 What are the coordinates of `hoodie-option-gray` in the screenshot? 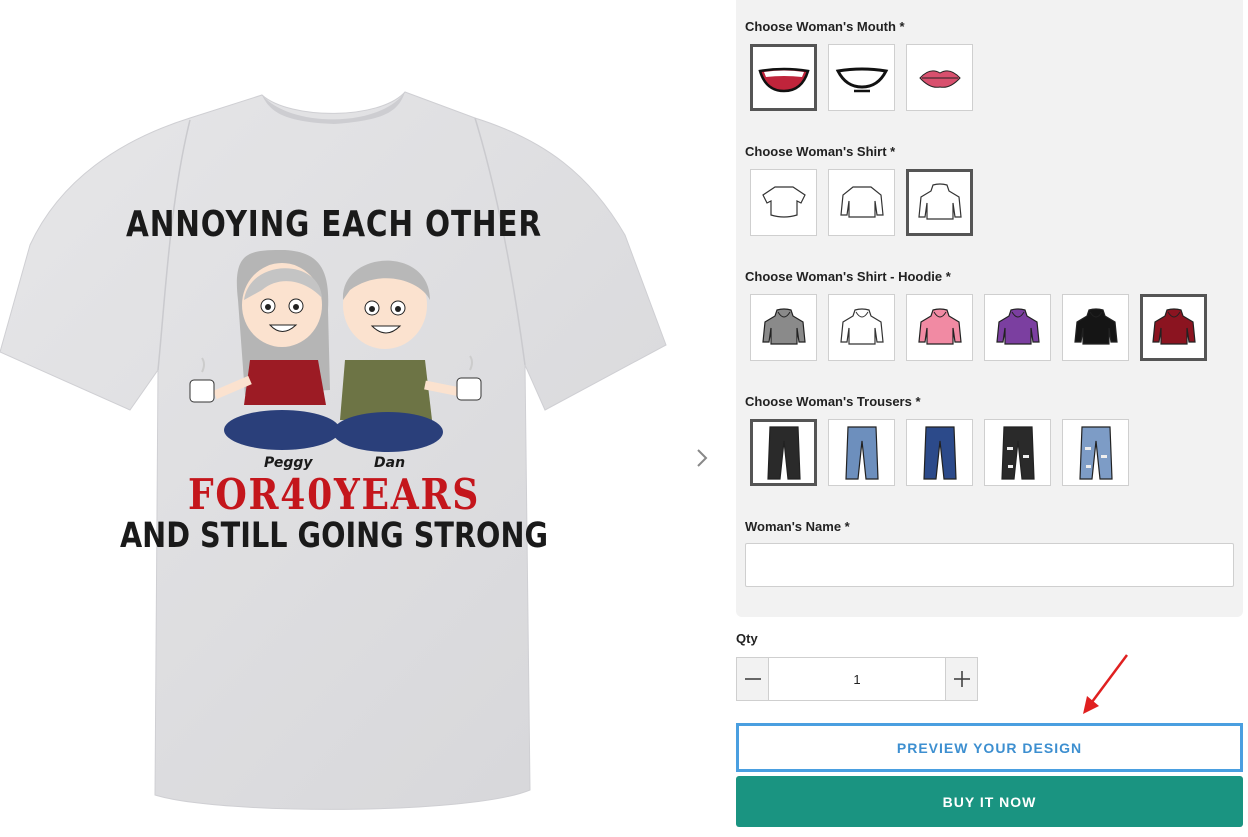 It's located at (783, 327).